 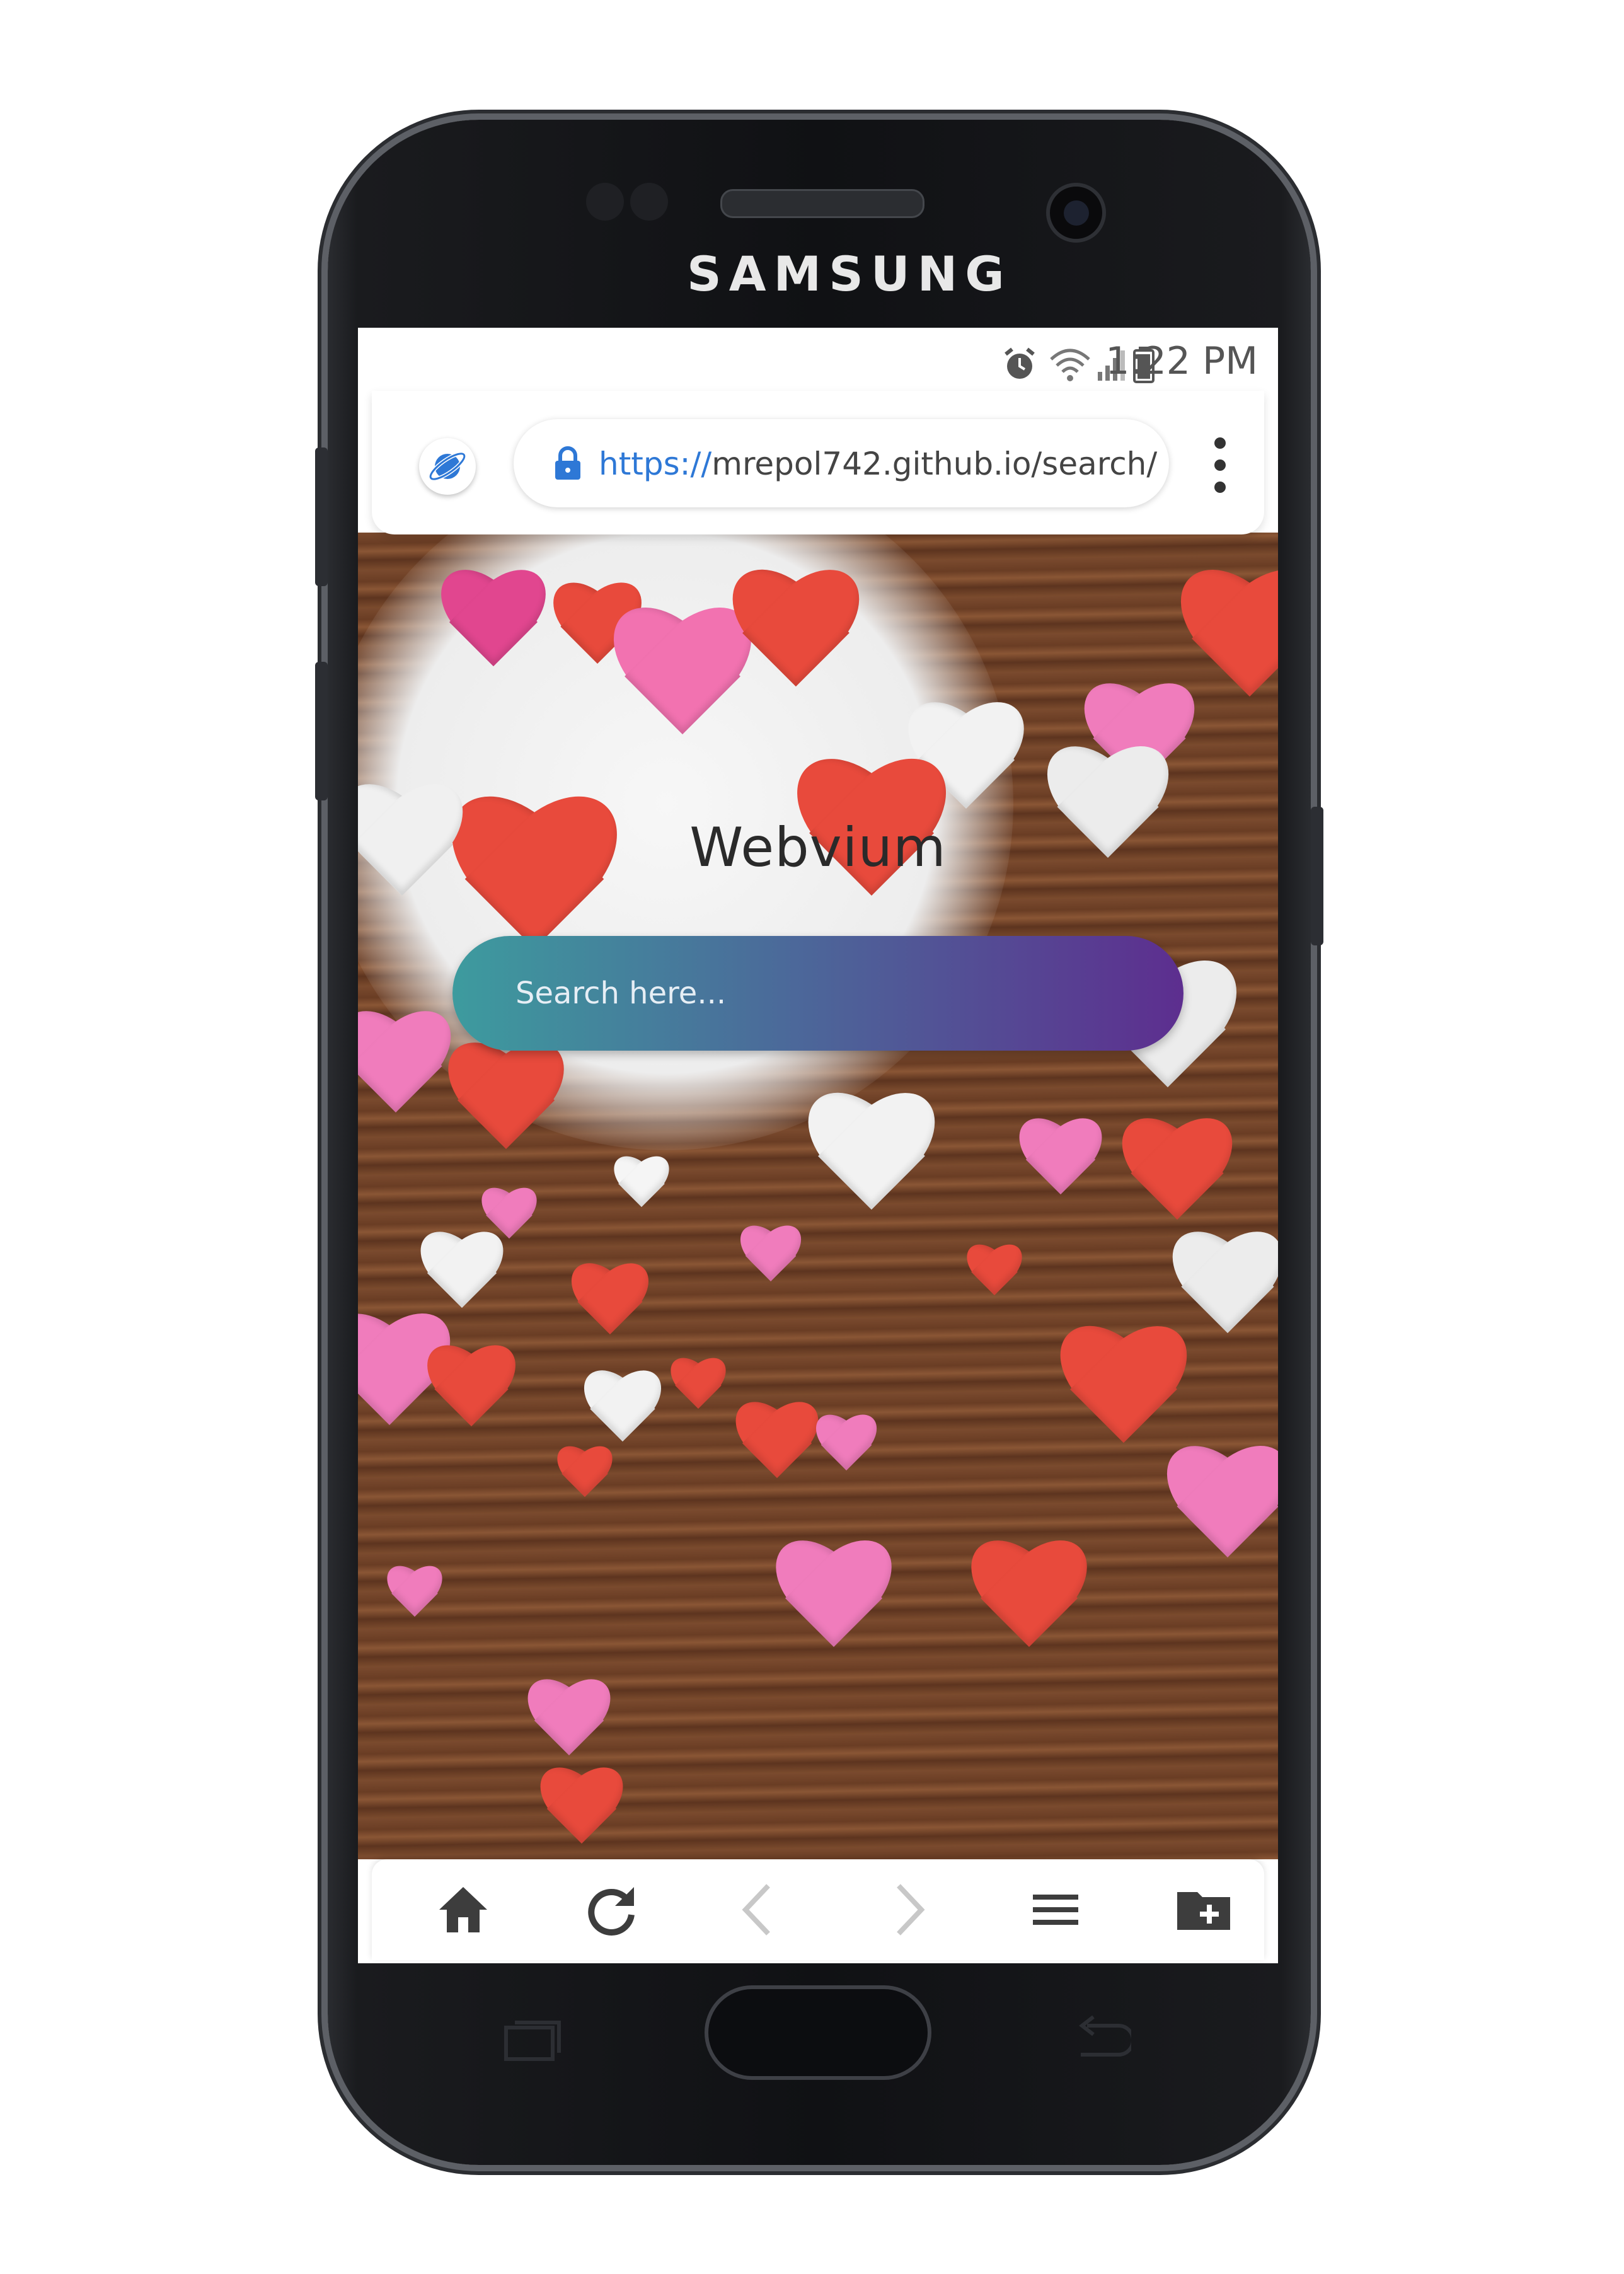 I want to click on webvium-logo-icon, so click(x=447, y=466).